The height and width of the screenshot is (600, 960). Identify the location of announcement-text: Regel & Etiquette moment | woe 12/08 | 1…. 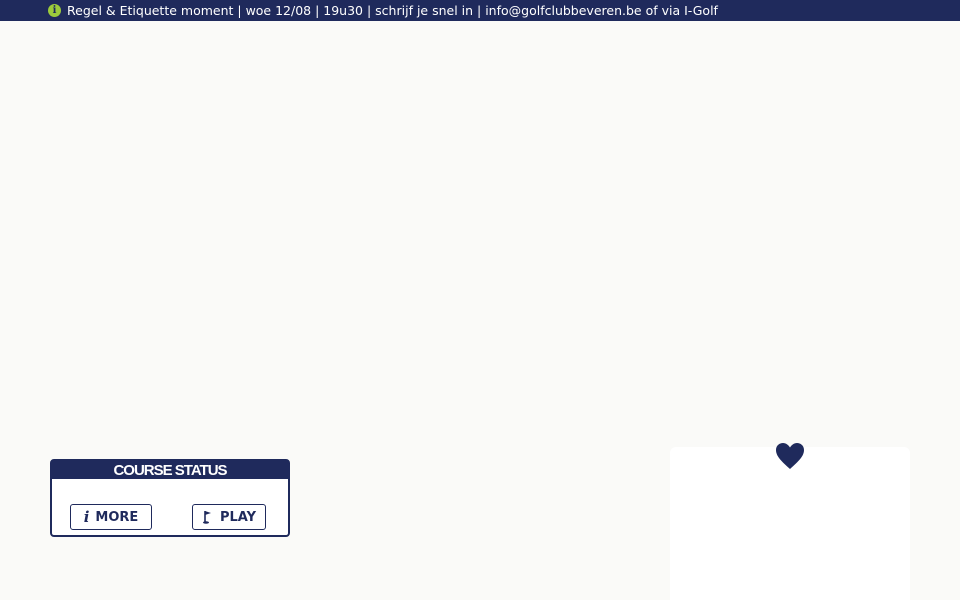
(392, 10).